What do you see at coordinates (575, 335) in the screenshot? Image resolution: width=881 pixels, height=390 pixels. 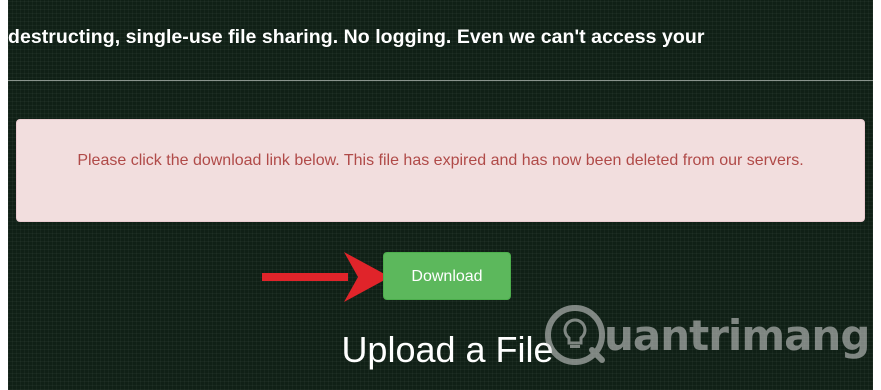 I see `lightbulb-logo-icon` at bounding box center [575, 335].